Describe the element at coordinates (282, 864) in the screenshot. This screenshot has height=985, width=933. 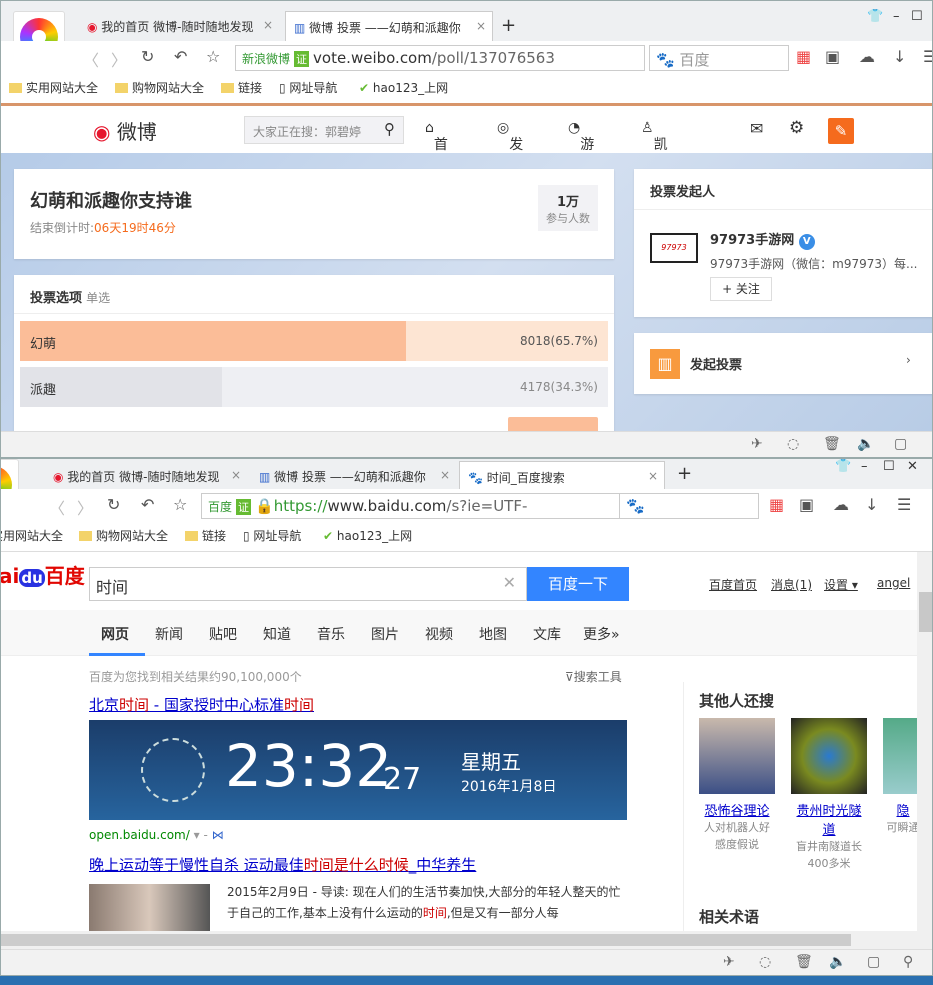
I see `result-title: 晚上运动等于慢性自杀 运动最佳时间是什么时候_中华养生` at that location.